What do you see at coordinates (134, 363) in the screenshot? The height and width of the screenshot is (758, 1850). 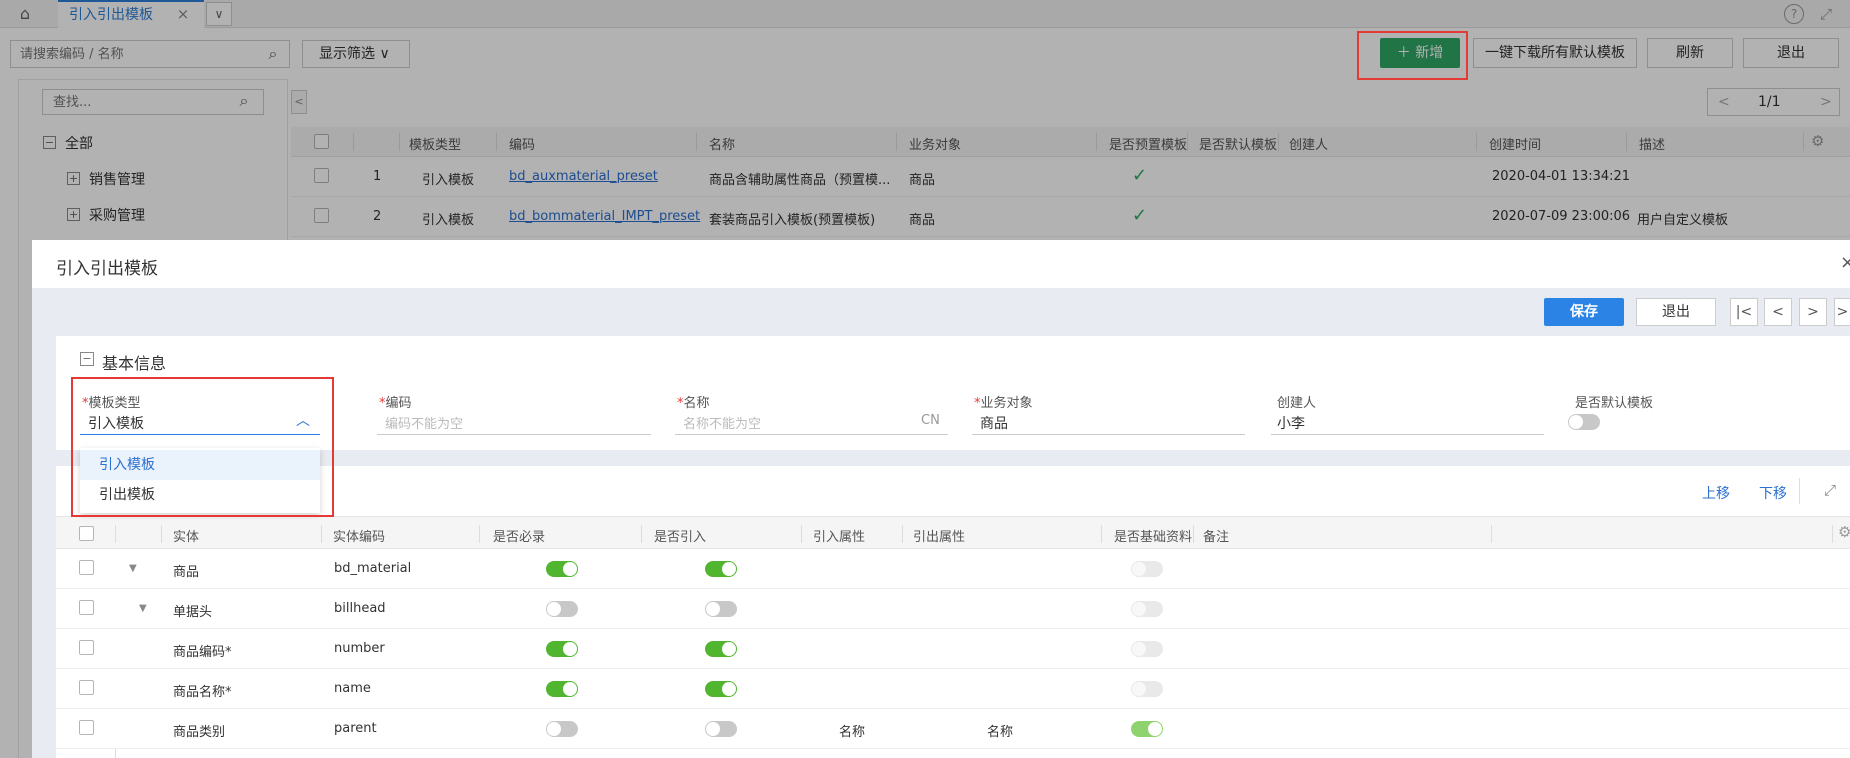 I see `section-title: 基本信息` at bounding box center [134, 363].